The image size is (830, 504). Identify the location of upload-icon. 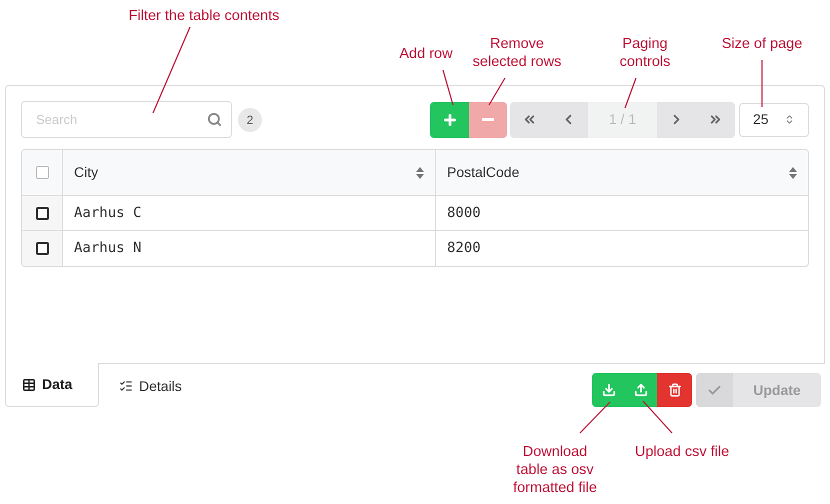
(641, 390).